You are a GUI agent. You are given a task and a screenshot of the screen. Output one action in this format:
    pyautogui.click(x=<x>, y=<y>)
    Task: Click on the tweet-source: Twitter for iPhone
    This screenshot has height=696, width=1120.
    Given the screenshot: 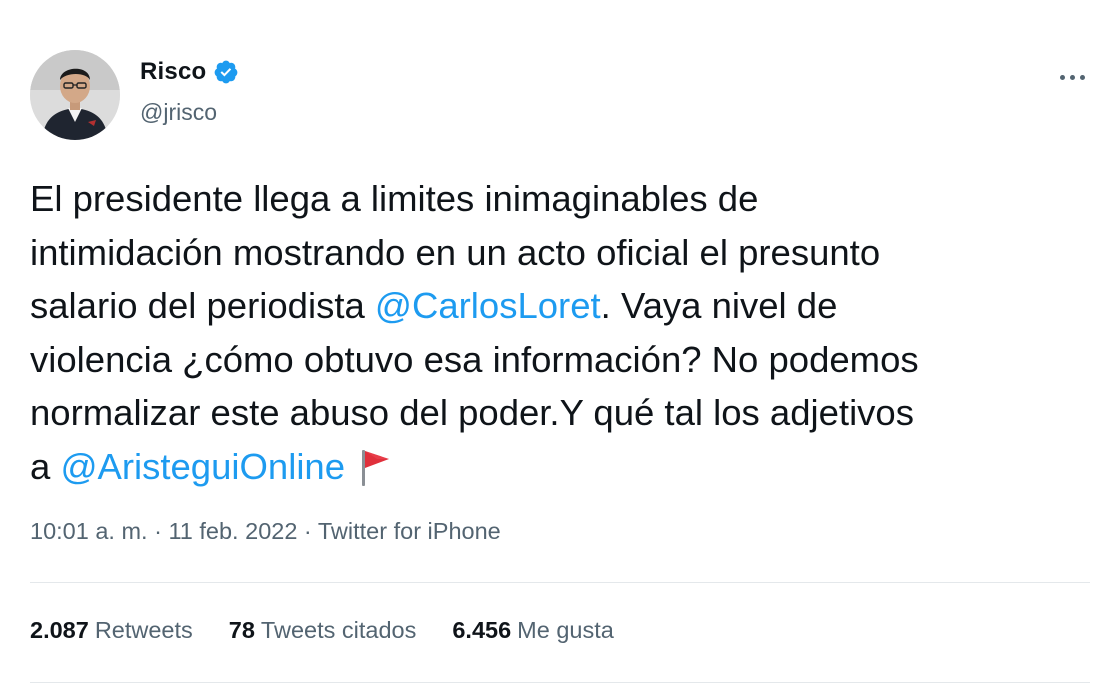 What is the action you would take?
    pyautogui.click(x=409, y=531)
    